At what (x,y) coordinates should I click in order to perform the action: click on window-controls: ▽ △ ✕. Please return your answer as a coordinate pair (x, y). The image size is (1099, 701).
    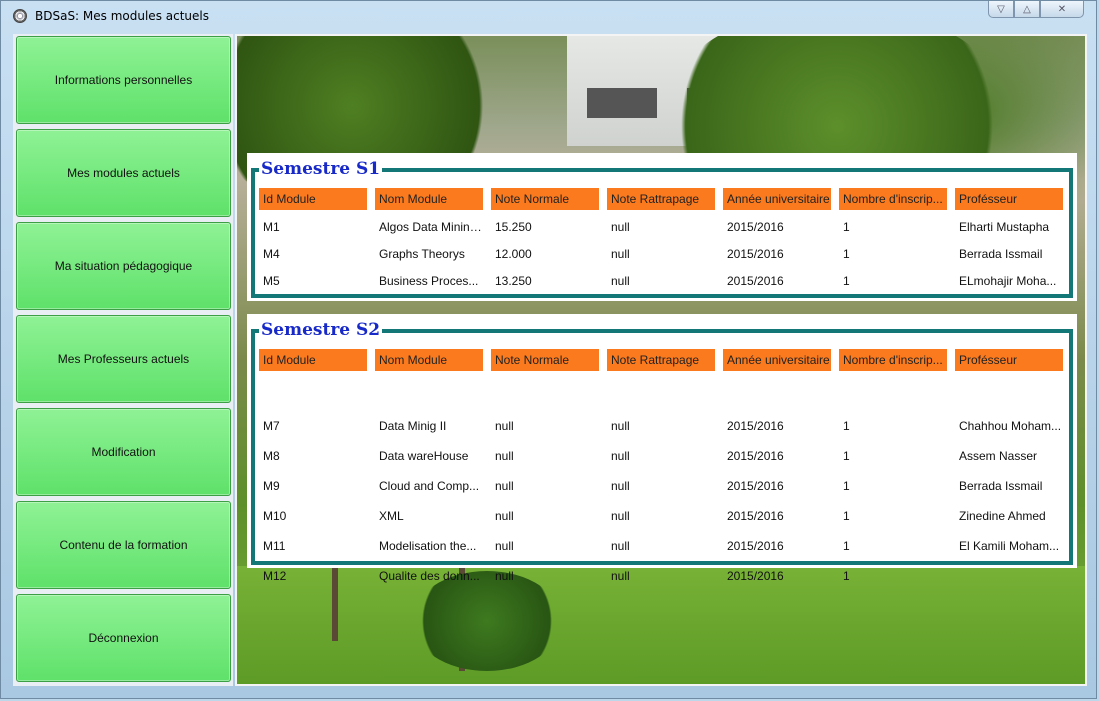
    Looking at the image, I should click on (1036, 9).